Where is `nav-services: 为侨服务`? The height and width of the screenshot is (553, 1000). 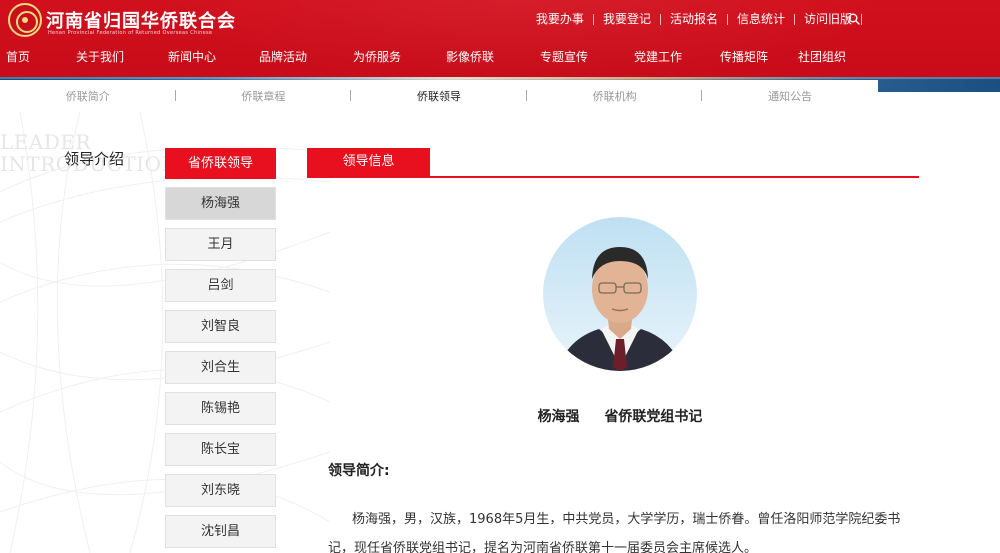
nav-services: 为侨服务 is located at coordinates (377, 57).